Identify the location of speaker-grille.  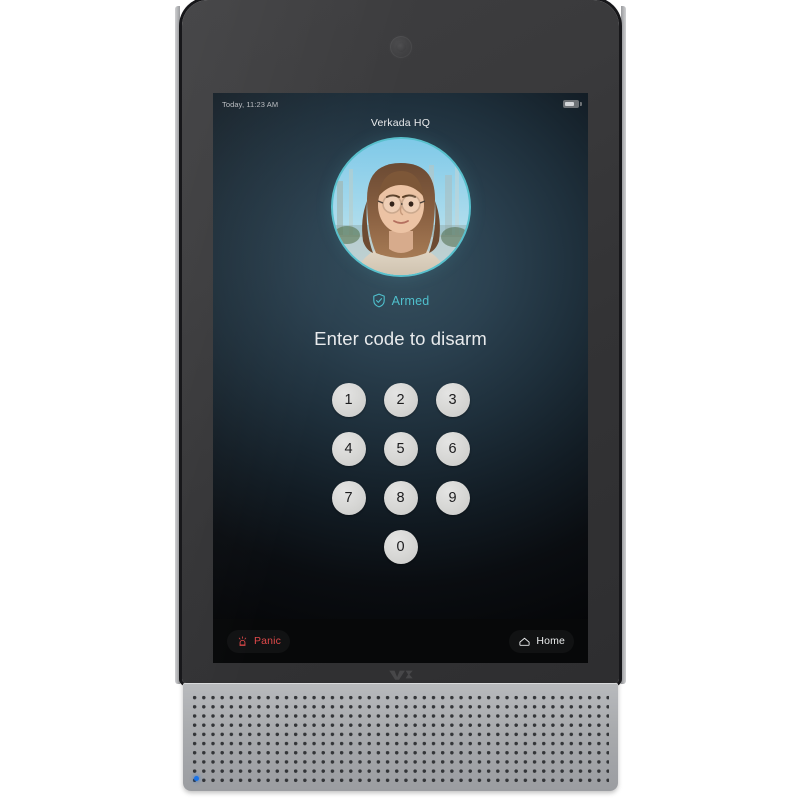
(400, 737).